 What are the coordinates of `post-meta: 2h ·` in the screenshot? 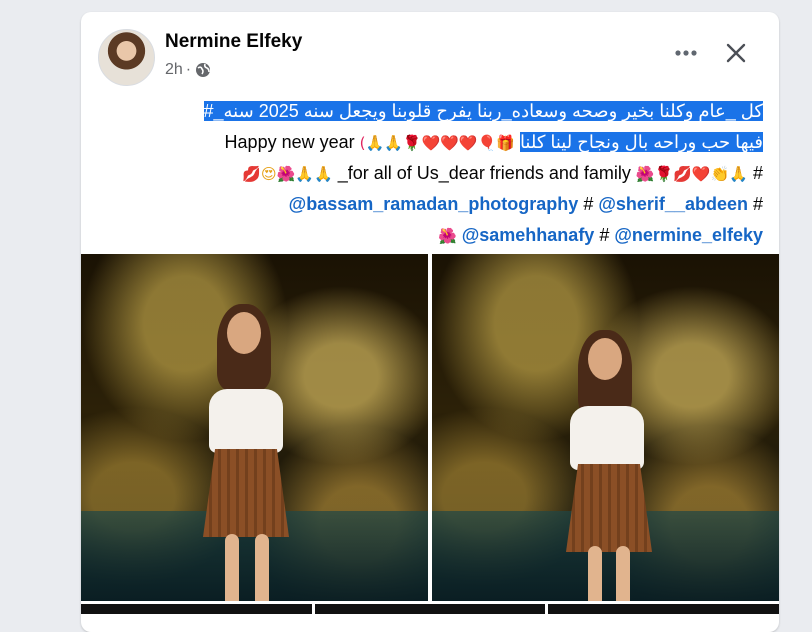 It's located at (188, 70).